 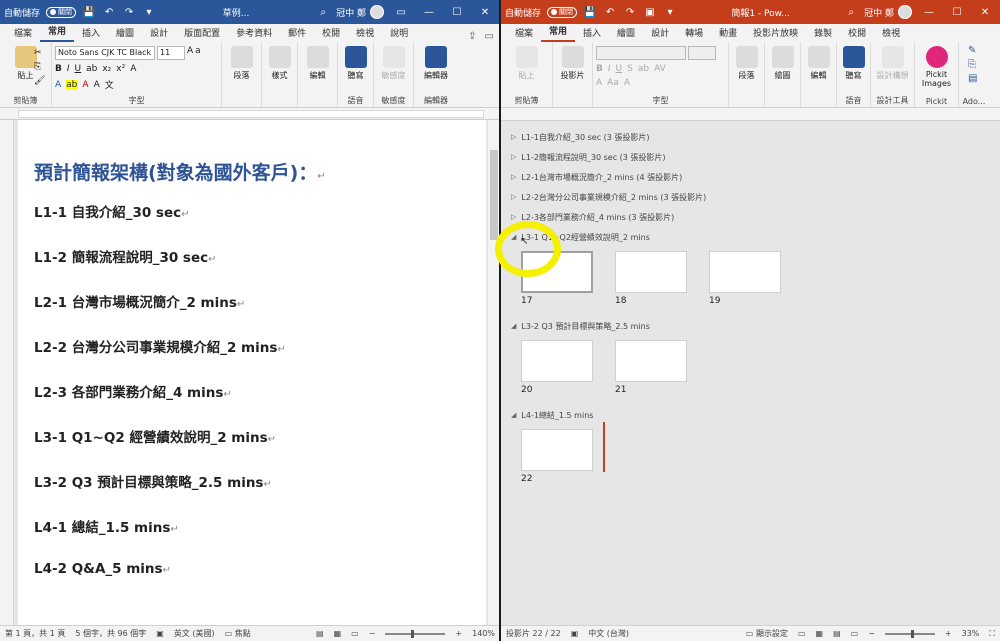 I want to click on strikethrough-icon: ab, so click(x=91, y=69).